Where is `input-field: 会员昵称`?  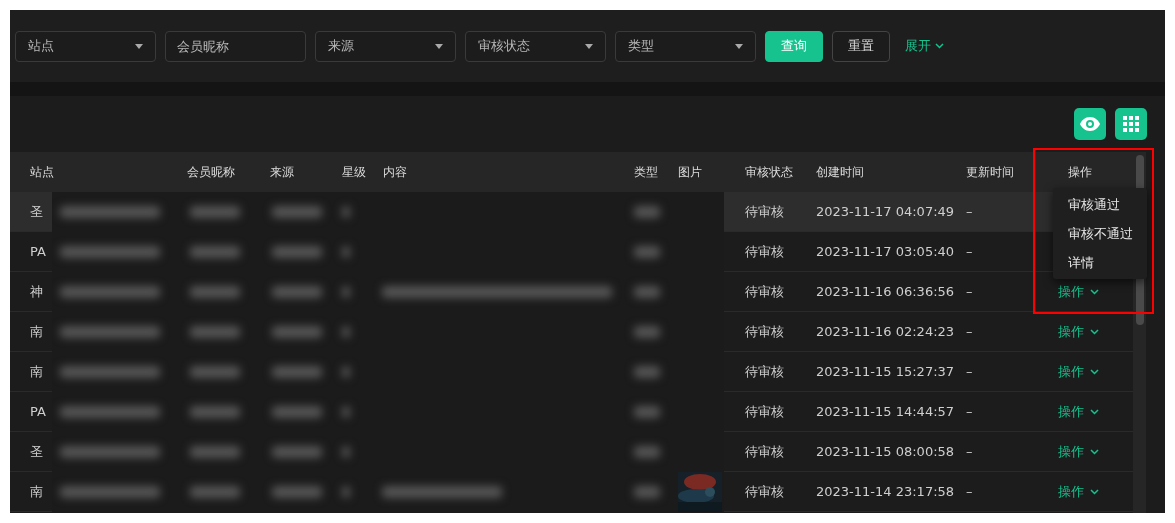
input-field: 会员昵称 is located at coordinates (235, 46).